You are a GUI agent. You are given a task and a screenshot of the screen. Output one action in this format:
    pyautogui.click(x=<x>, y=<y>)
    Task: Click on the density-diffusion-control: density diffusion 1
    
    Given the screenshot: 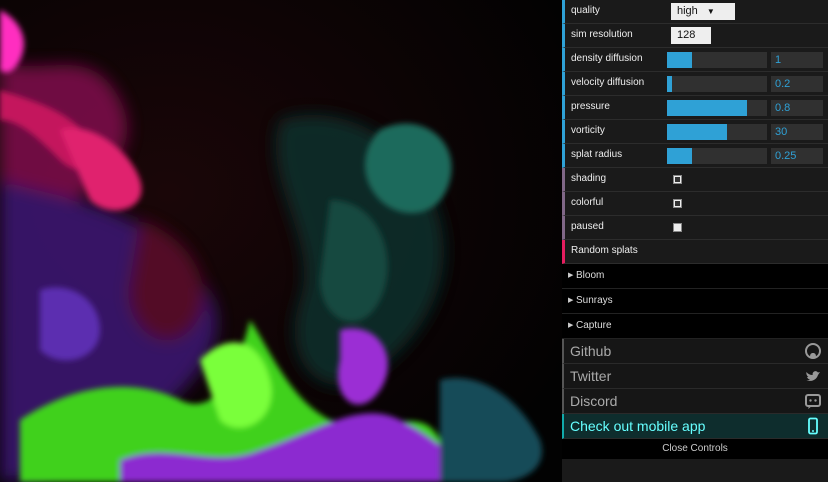 What is the action you would take?
    pyautogui.click(x=695, y=60)
    